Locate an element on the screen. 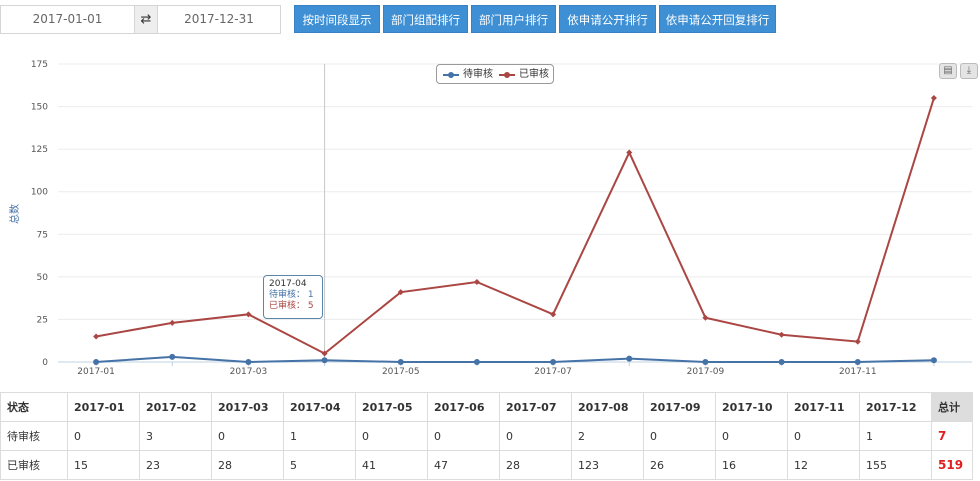 This screenshot has height=481, width=980. start-date-input: 2017-01-01 is located at coordinates (67, 19).